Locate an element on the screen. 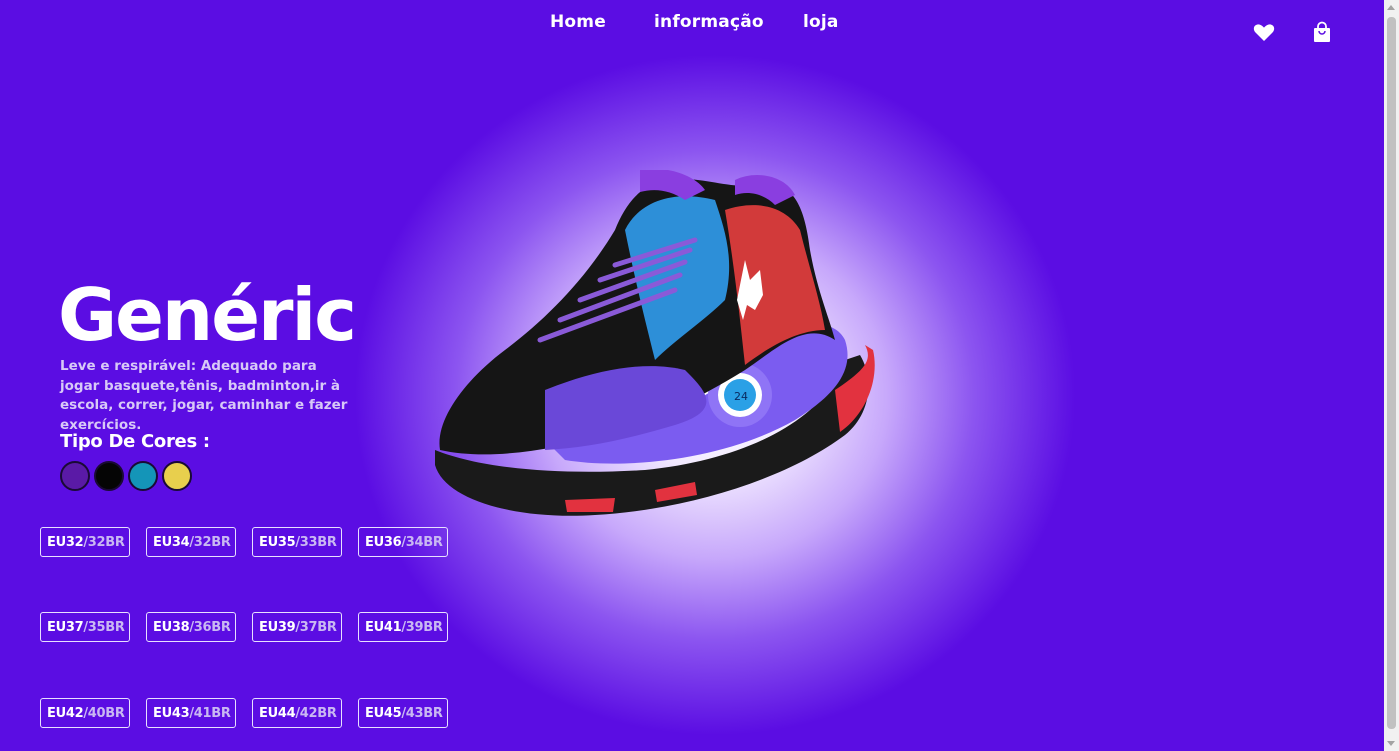 The image size is (1399, 751). svg-text: 24 is located at coordinates (741, 396).